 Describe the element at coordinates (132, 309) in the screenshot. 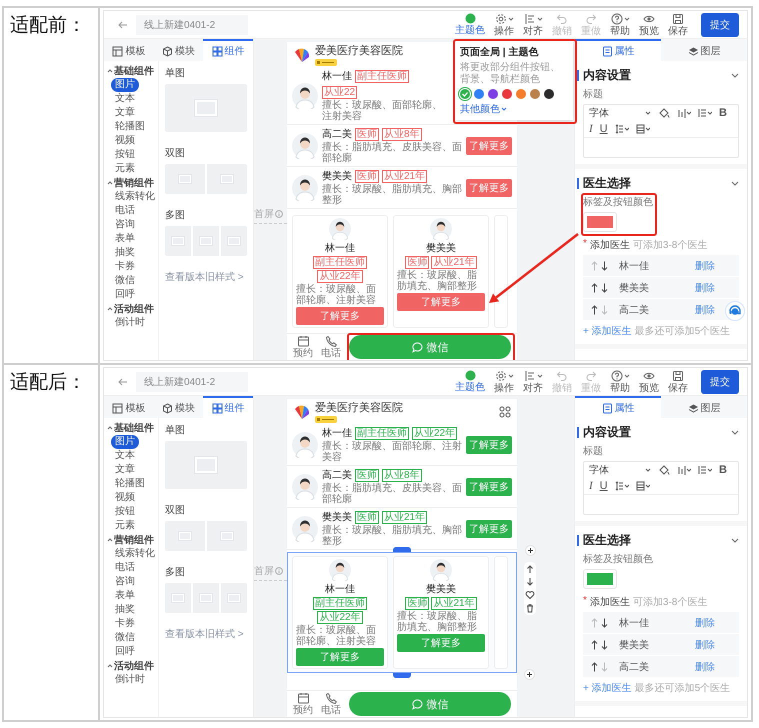

I see `category-header: 活动组件` at that location.